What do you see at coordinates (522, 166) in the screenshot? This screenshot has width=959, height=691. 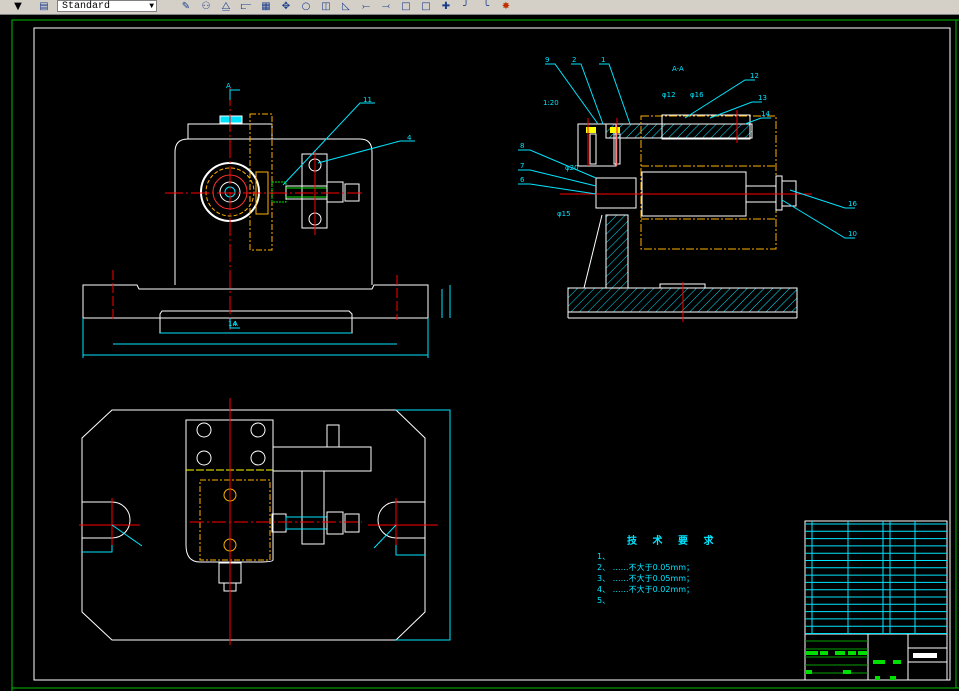 I see `balloon-7: 7` at bounding box center [522, 166].